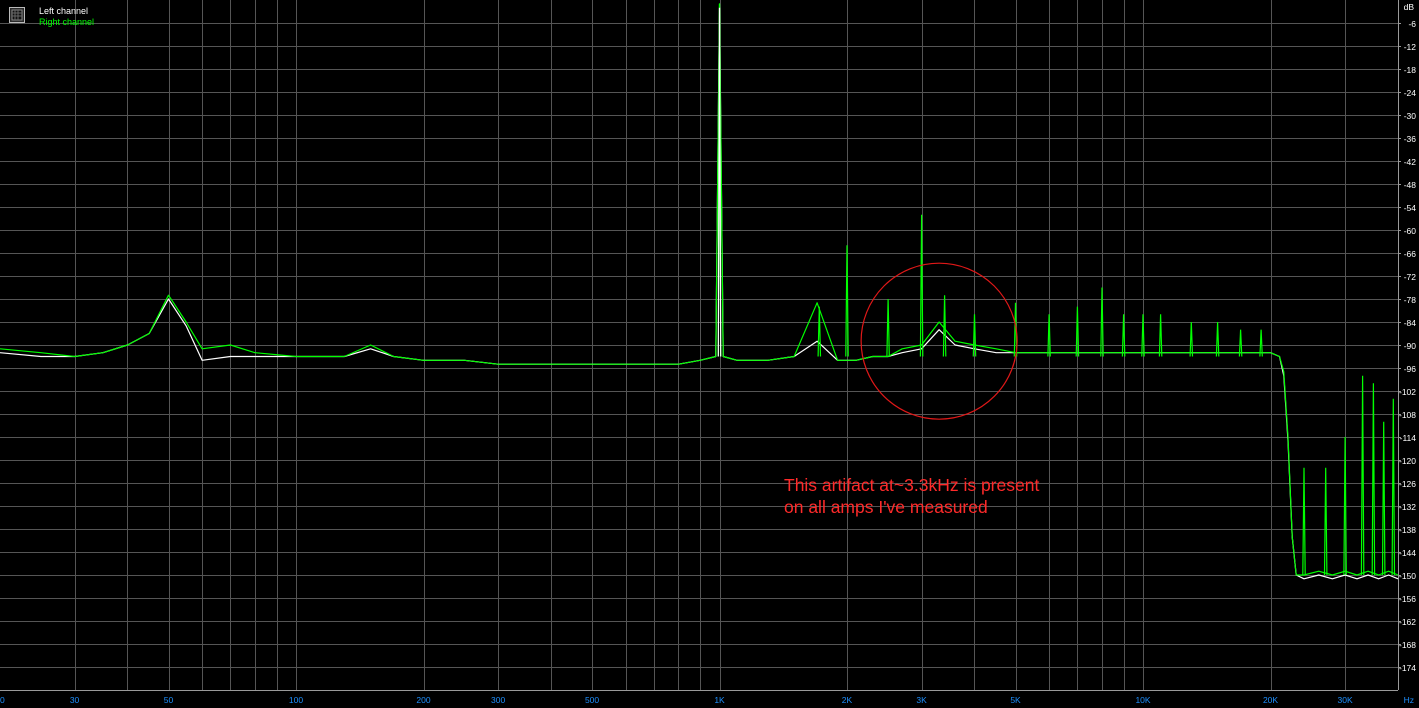  Describe the element at coordinates (169, 700) in the screenshot. I see `x-tick-label: 50` at that location.